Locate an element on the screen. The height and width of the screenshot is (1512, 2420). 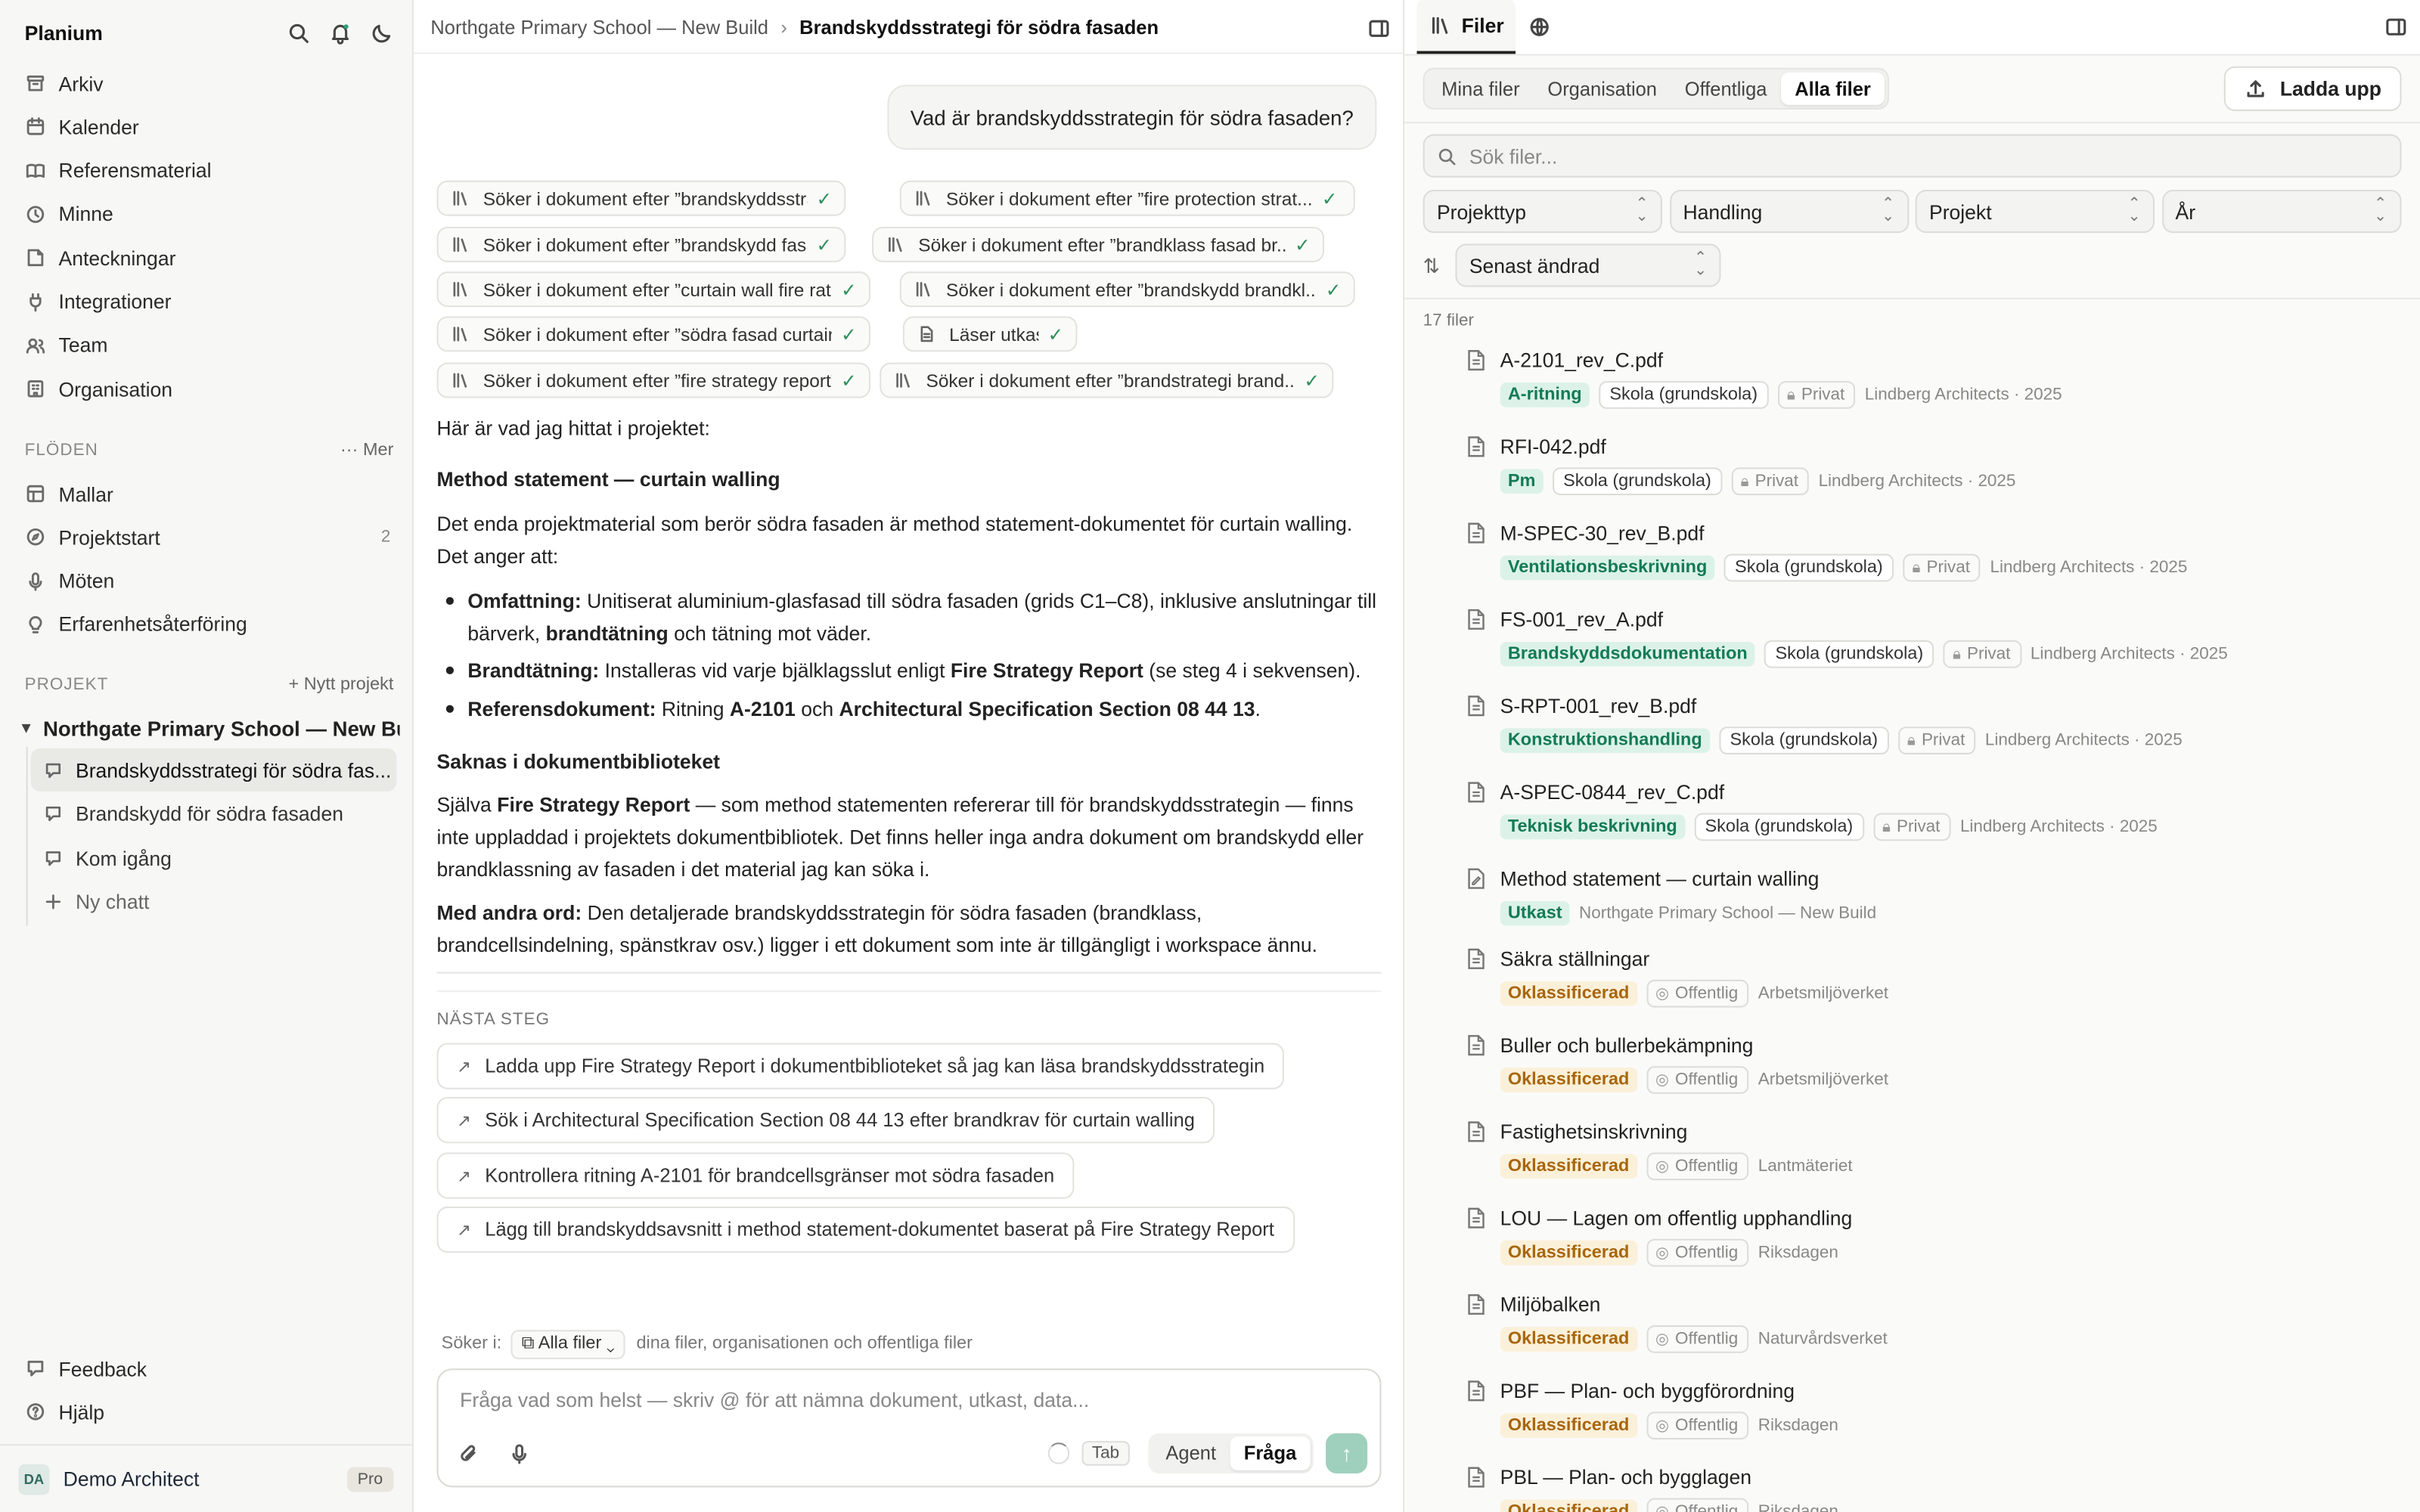
segment-mina-filer: Mina filer is located at coordinates (1481, 89).